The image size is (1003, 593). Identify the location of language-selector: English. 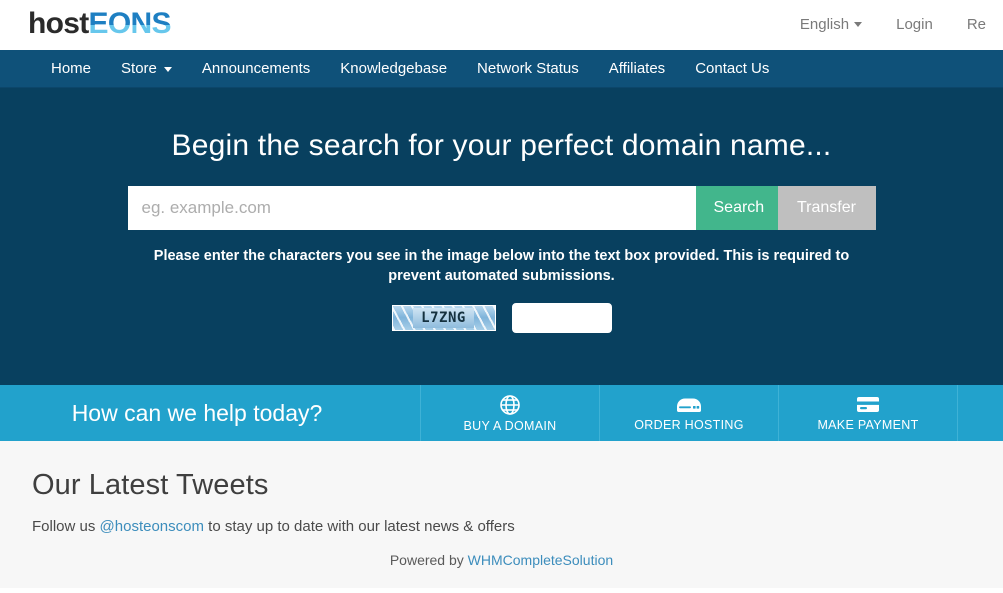
(831, 25).